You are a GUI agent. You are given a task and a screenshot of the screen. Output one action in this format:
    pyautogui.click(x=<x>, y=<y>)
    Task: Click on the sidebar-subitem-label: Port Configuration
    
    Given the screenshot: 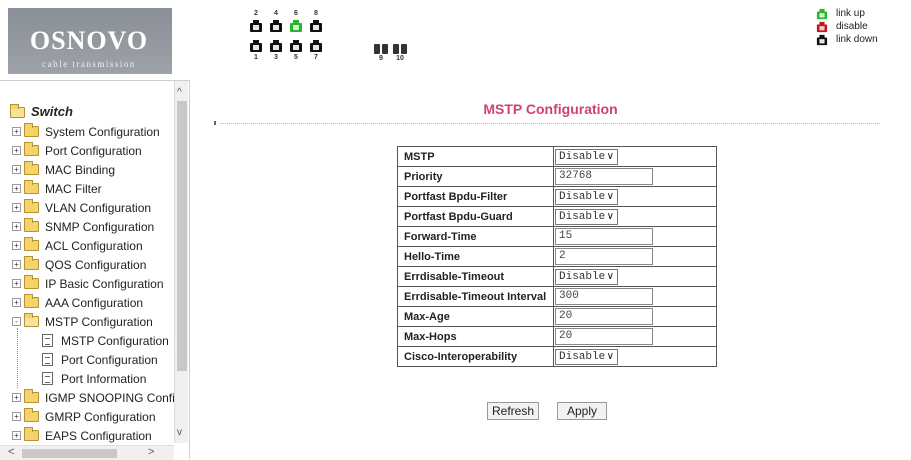 What is the action you would take?
    pyautogui.click(x=109, y=360)
    